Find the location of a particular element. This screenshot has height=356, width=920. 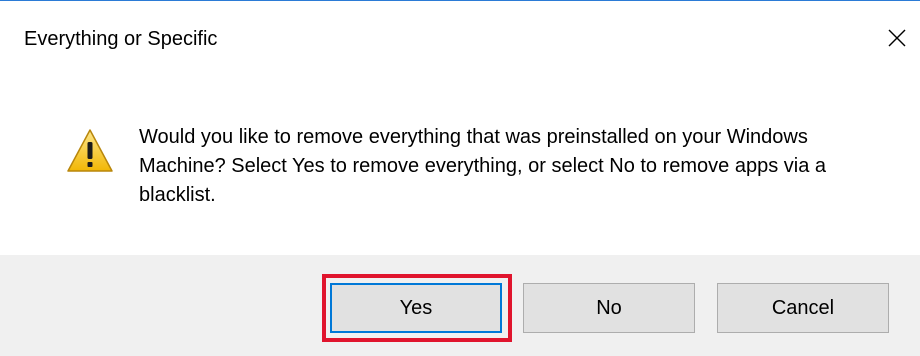

close-button is located at coordinates (897, 38).